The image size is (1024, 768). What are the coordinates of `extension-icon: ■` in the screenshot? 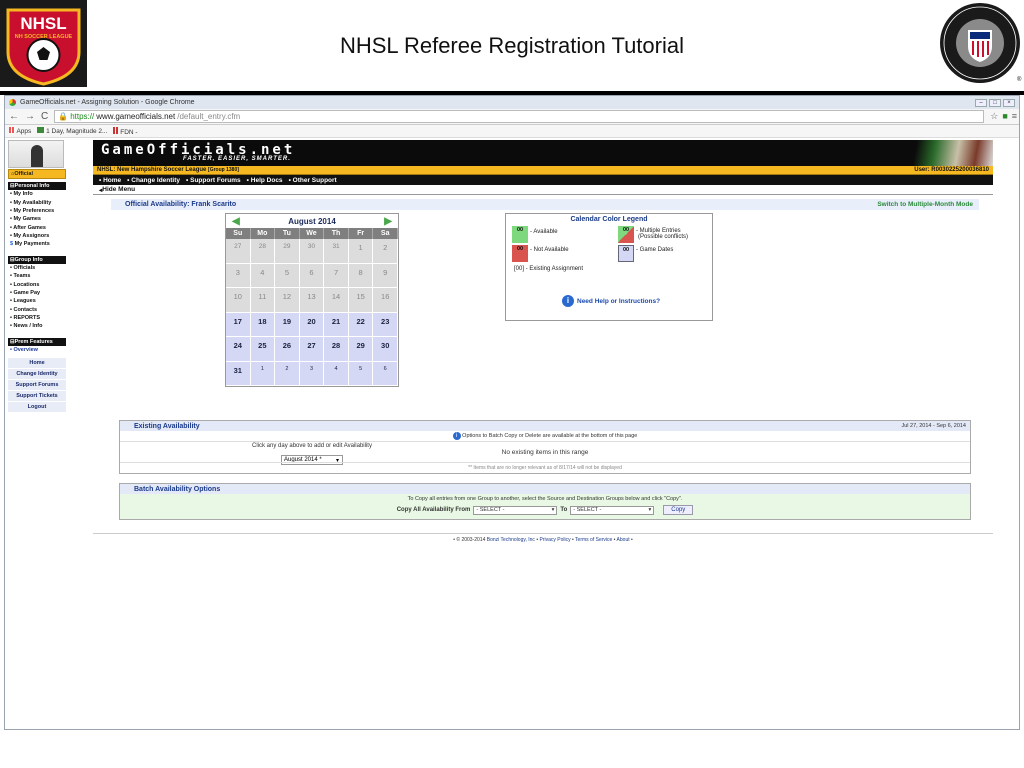 It's located at (1004, 116).